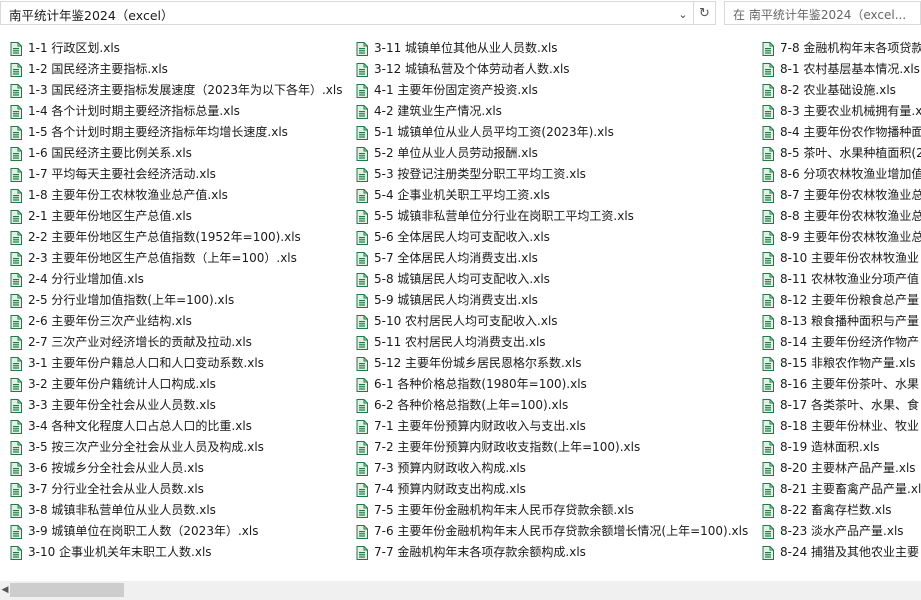  I want to click on file-item: 7-6 主要年份金融机构年末人民币存贷款余额增长情况(上年=100).xls, so click(556, 531).